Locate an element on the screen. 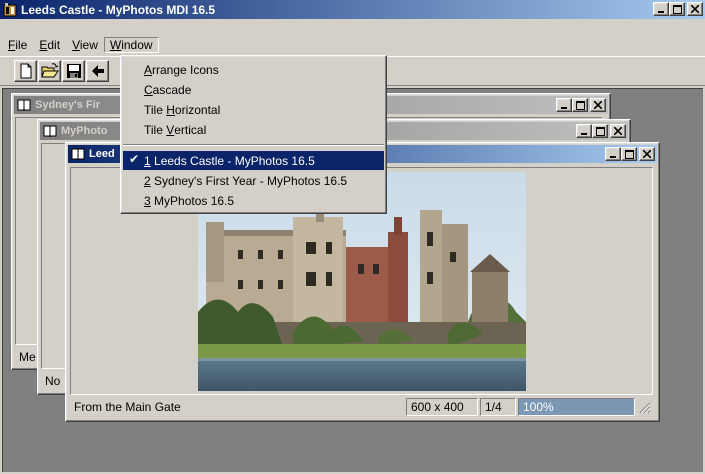 This screenshot has width=705, height=474. menu-separator is located at coordinates (253, 145).